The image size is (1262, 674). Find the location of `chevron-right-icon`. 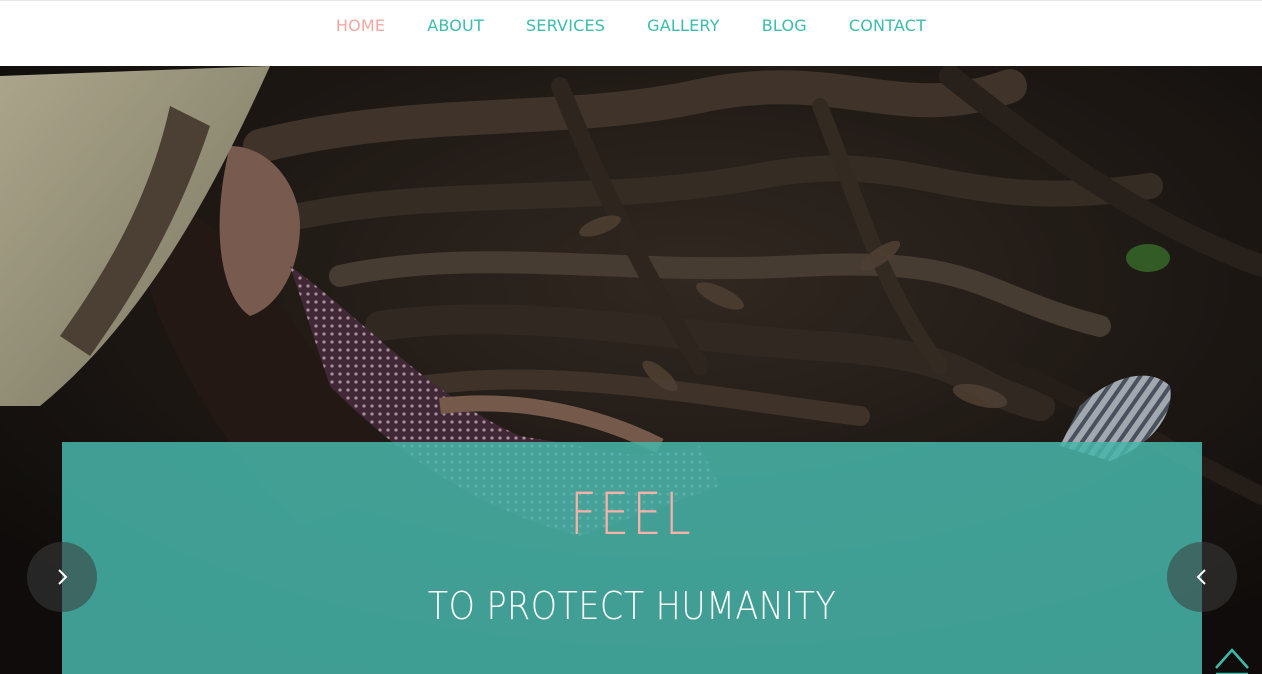

chevron-right-icon is located at coordinates (63, 577).